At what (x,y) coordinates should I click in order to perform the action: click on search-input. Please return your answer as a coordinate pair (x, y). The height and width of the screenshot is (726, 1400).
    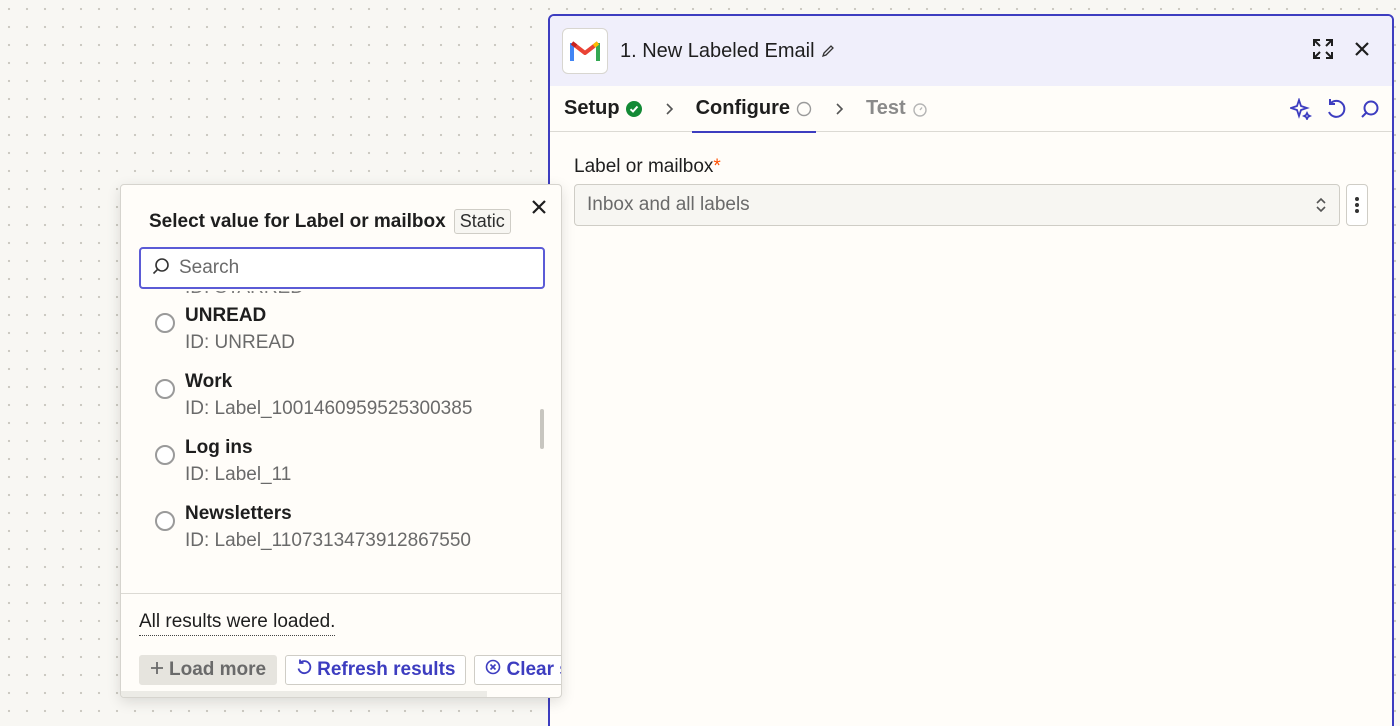
    Looking at the image, I should click on (354, 268).